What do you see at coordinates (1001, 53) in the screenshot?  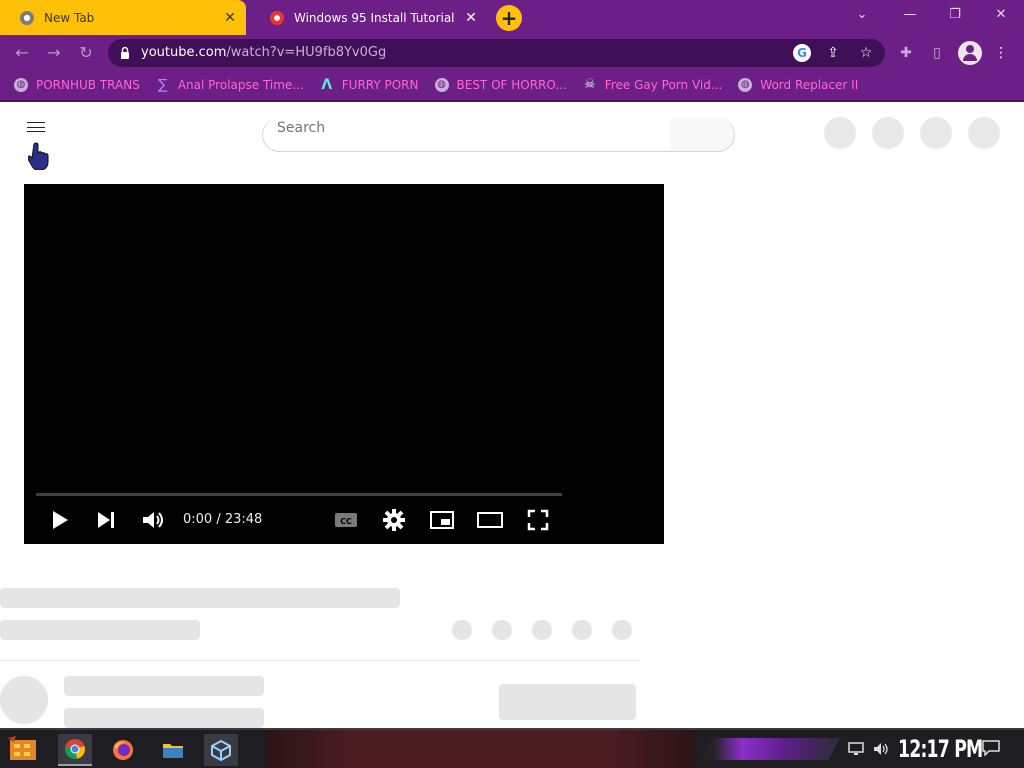 I see `menu-kebab-icon: ⋮` at bounding box center [1001, 53].